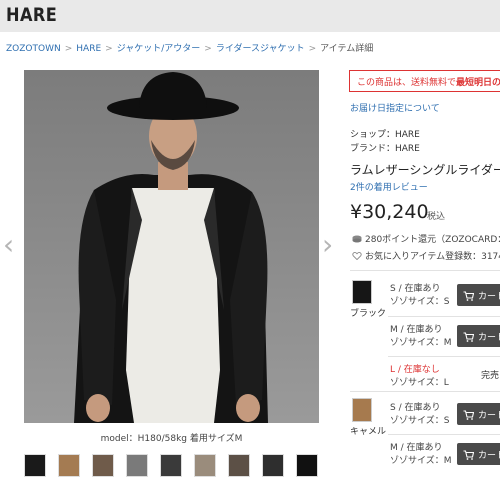 The height and width of the screenshot is (477, 500). What do you see at coordinates (490, 376) in the screenshot?
I see `soldout-label: 完売` at bounding box center [490, 376].